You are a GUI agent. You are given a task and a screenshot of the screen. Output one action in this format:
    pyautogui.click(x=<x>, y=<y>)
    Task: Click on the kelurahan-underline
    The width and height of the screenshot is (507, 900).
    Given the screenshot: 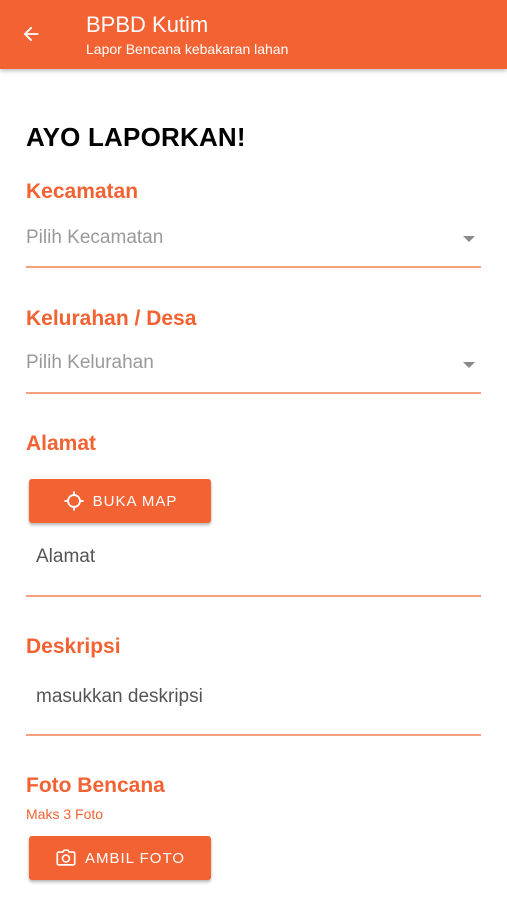 What is the action you would take?
    pyautogui.click(x=253, y=393)
    